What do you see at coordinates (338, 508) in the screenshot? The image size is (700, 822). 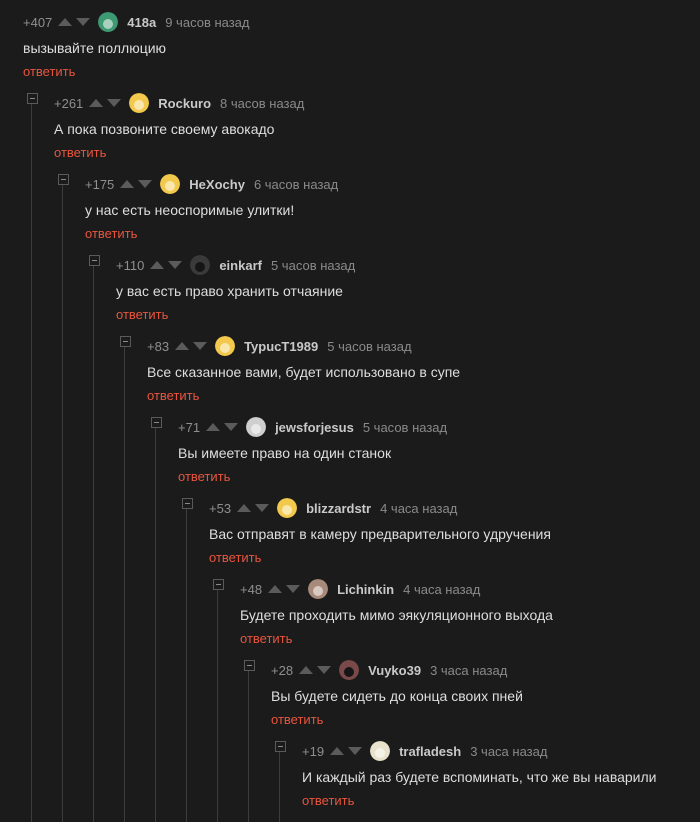 I see `username: blizzardstr` at bounding box center [338, 508].